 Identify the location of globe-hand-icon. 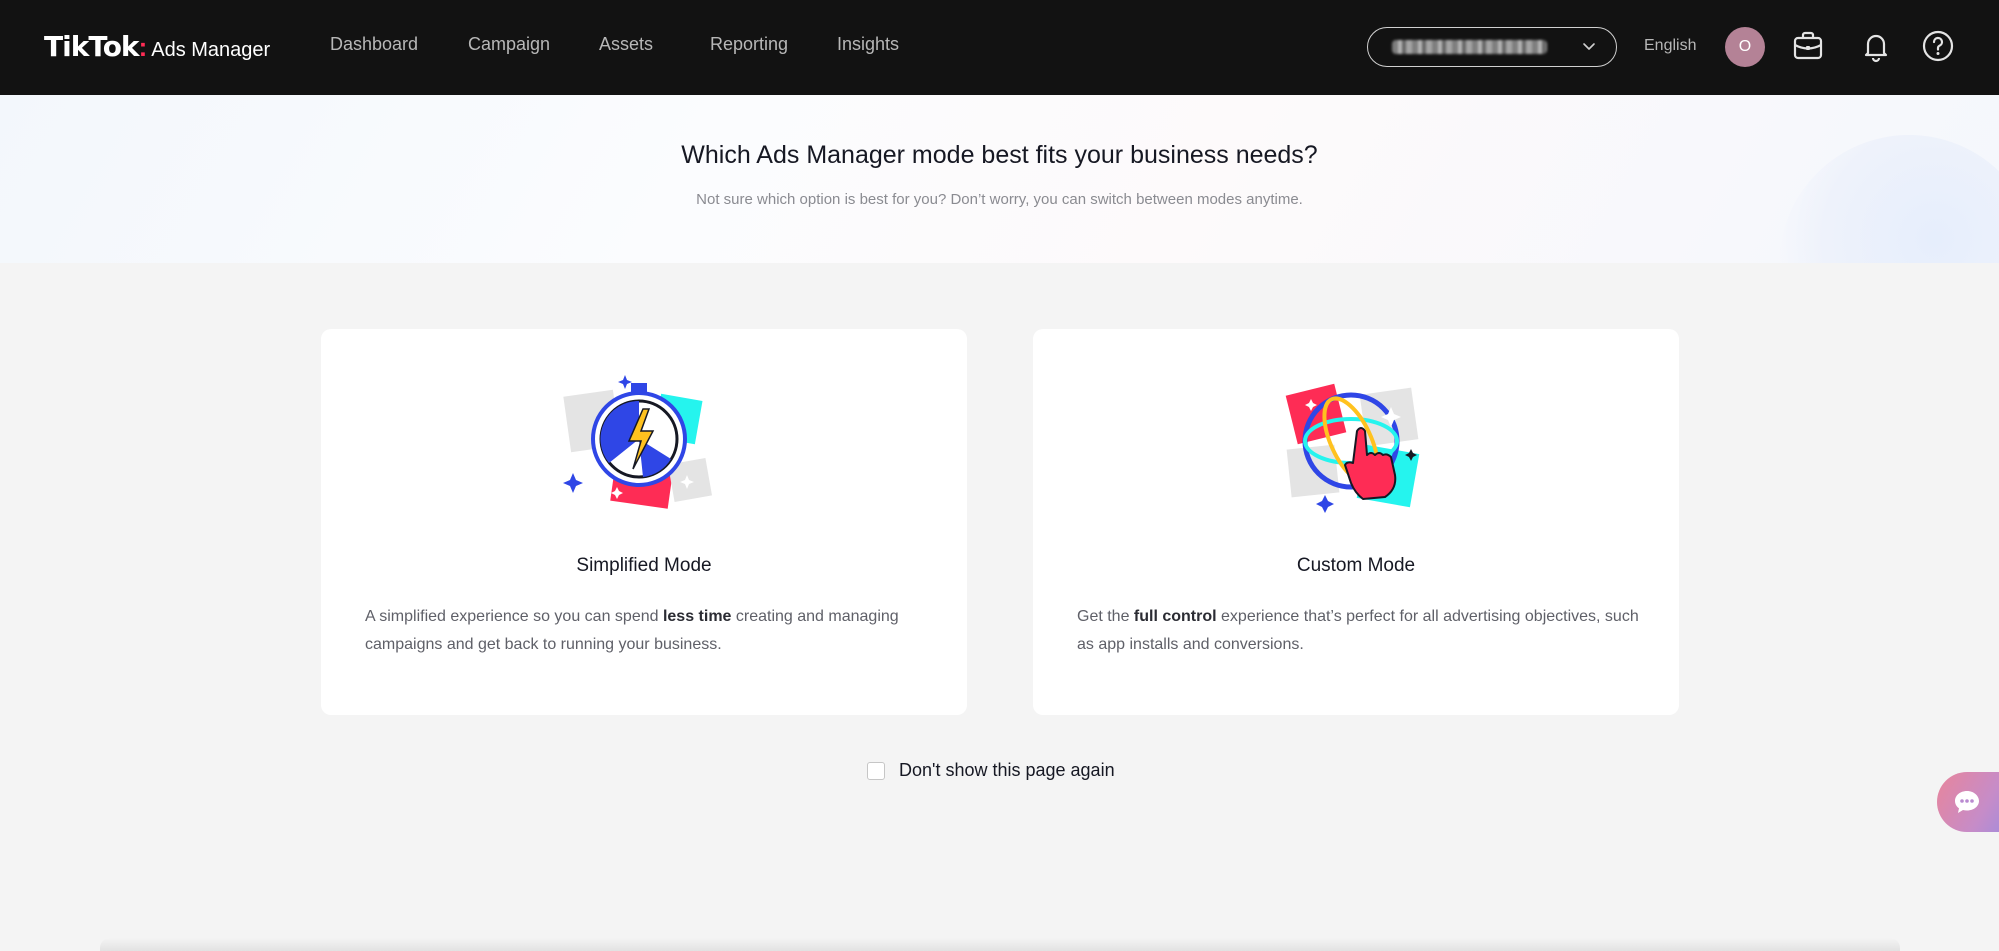
(1352, 448).